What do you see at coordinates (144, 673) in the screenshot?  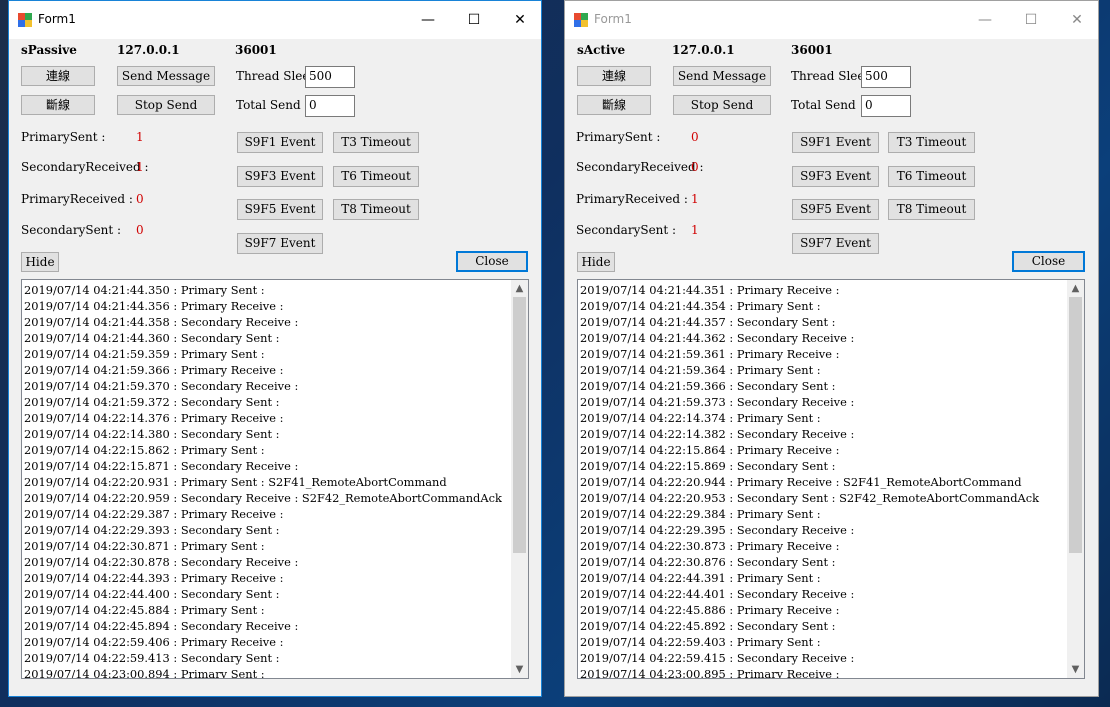 I see `log-line: 2019/07/14 04:23:00.894 : Primary Sent :` at bounding box center [144, 673].